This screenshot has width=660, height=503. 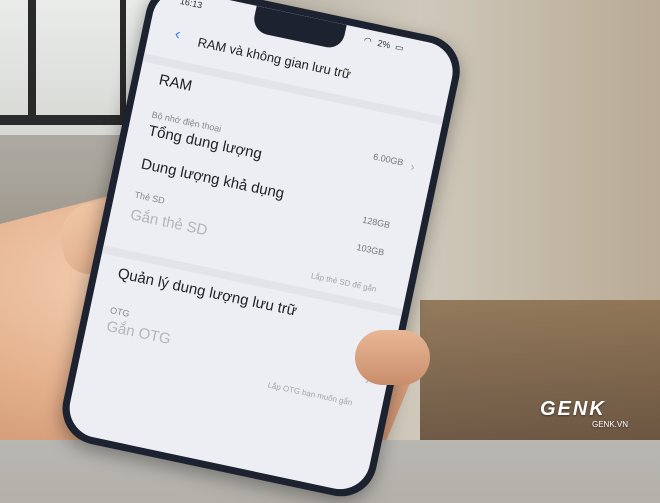 I want to click on window-frame-mid, so click(x=123, y=60).